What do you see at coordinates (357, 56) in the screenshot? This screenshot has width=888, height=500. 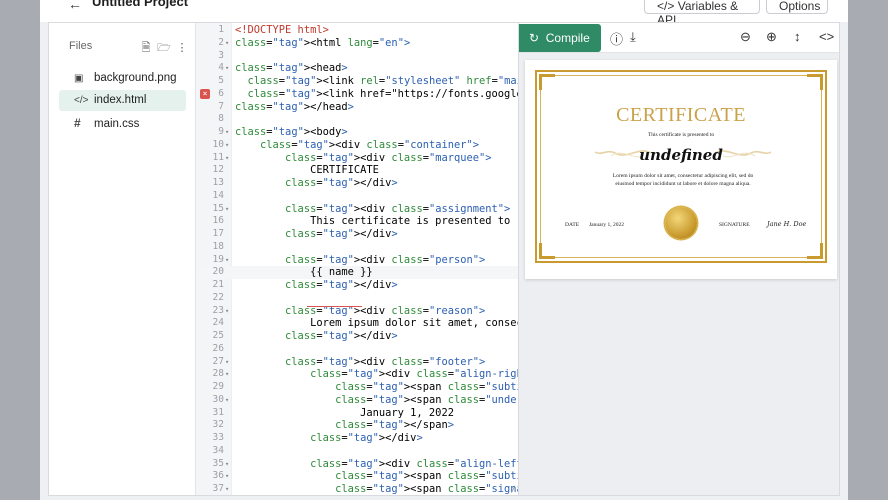 I see `code-line: 3` at bounding box center [357, 56].